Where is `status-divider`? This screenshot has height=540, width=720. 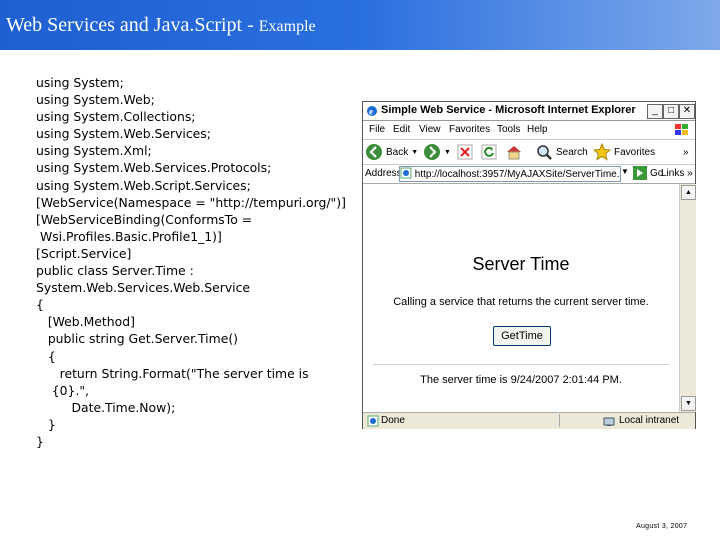 status-divider is located at coordinates (559, 420).